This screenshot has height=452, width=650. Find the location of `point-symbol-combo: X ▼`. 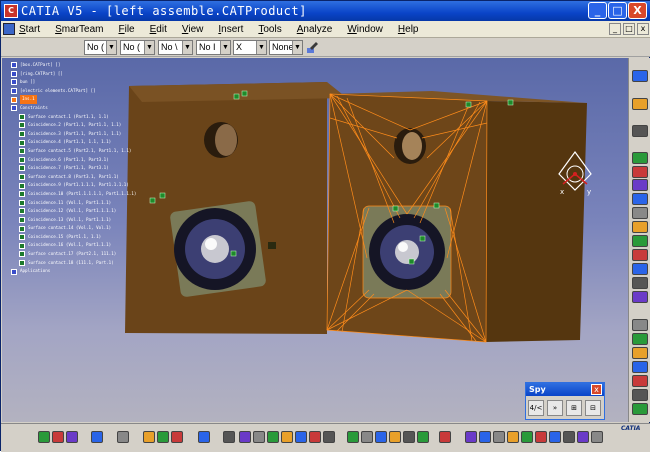

point-symbol-combo: X ▼ is located at coordinates (250, 47).